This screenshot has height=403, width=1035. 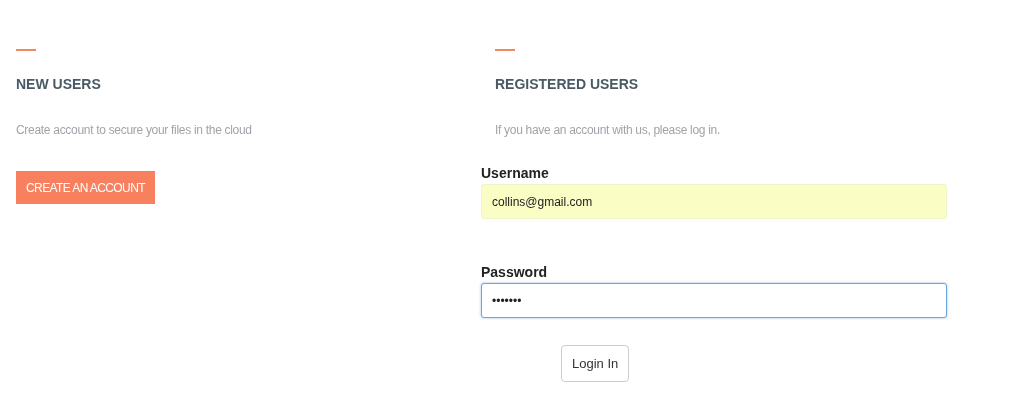 I want to click on field-label: Password, so click(x=515, y=272).